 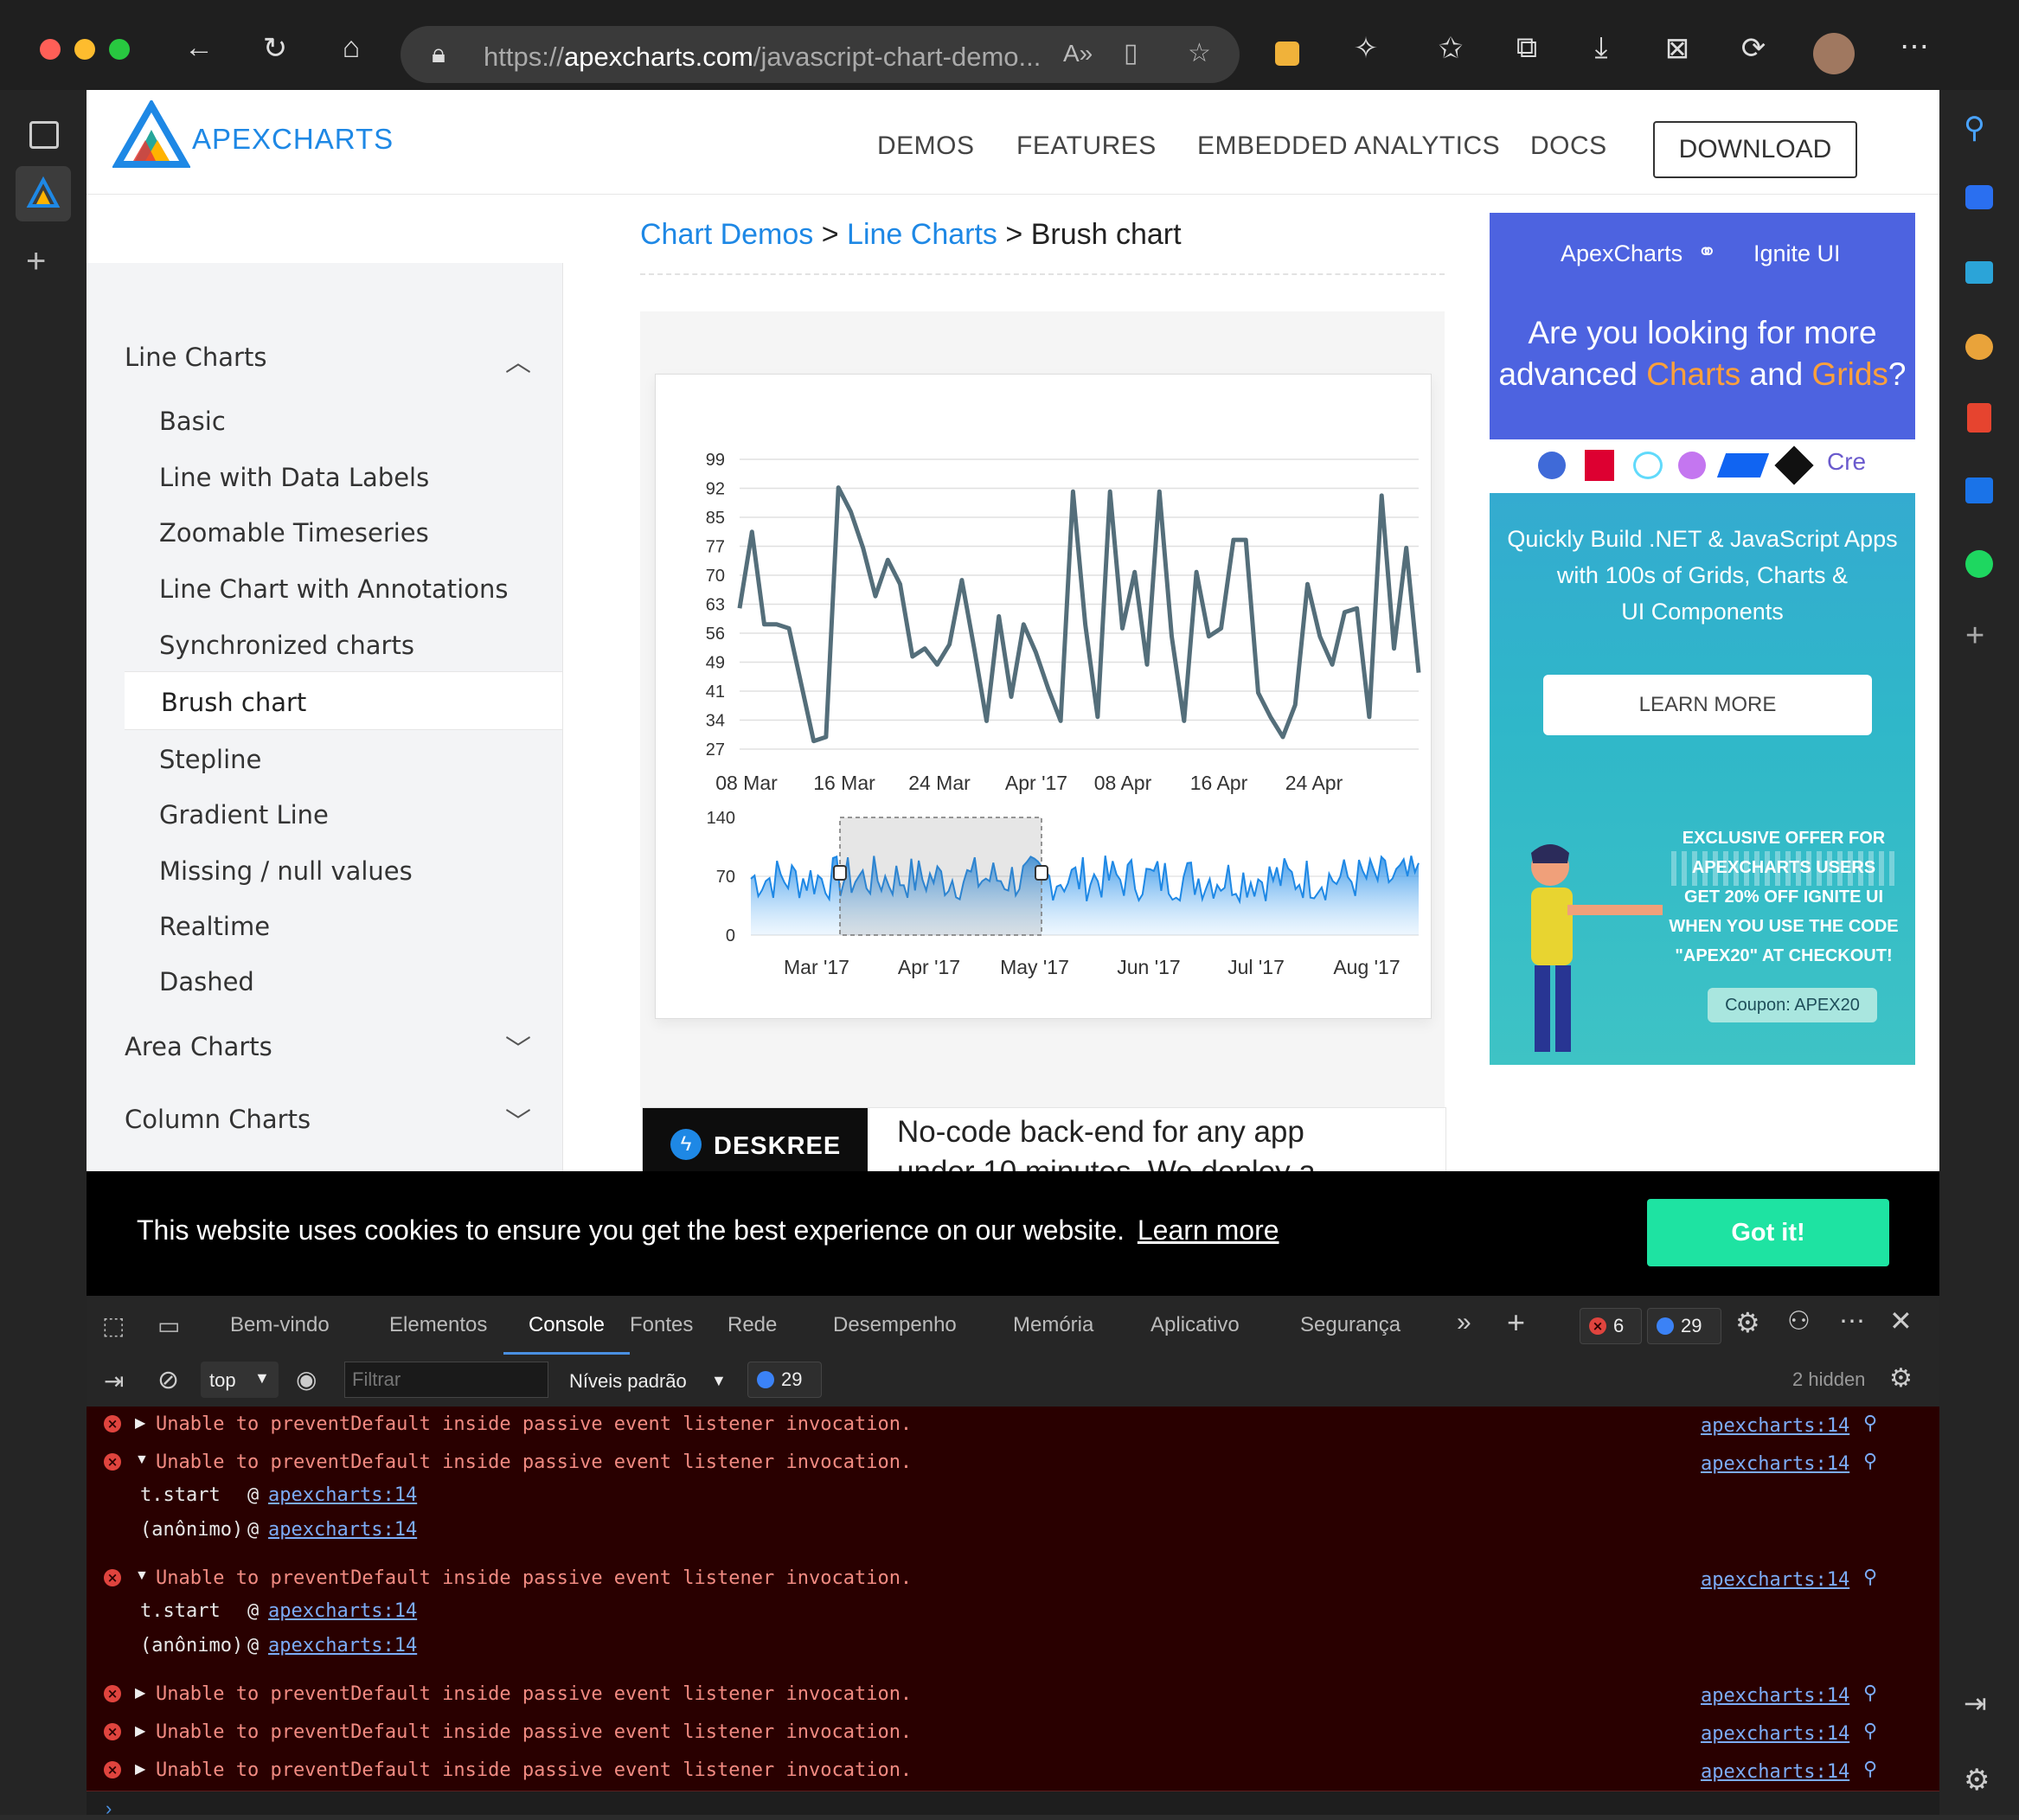 I want to click on maximize-window-button, so click(x=119, y=49).